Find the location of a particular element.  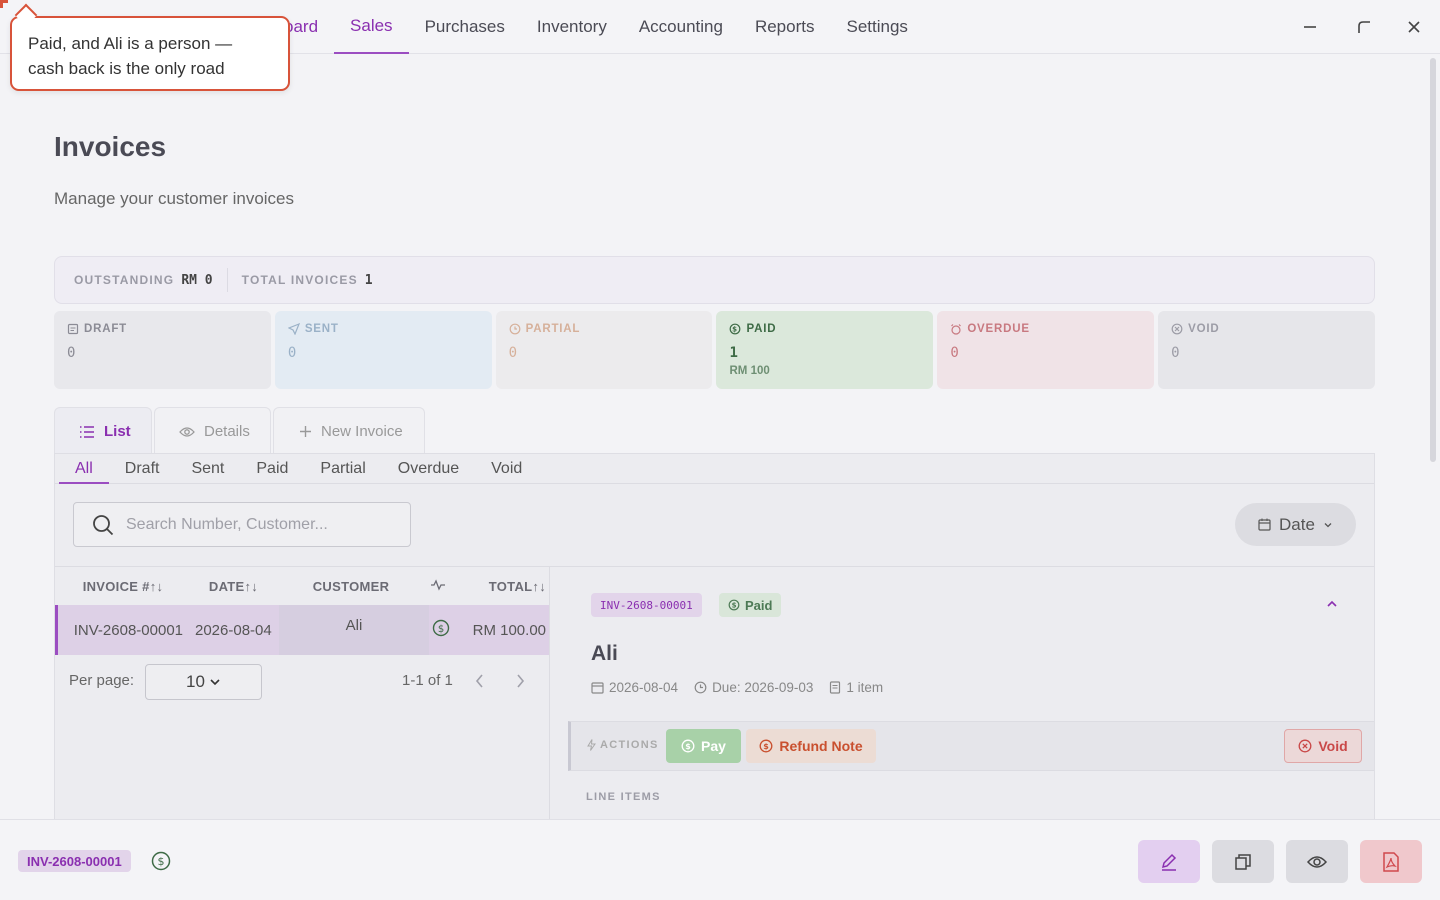

pencil-icon is located at coordinates (1169, 862).